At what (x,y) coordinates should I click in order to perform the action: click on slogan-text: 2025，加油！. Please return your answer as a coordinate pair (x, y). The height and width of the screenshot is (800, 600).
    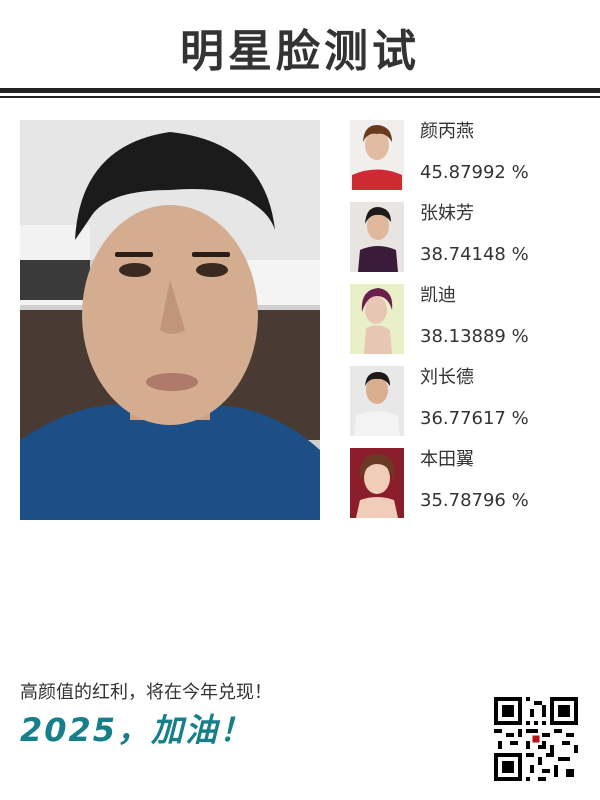
    Looking at the image, I should click on (137, 730).